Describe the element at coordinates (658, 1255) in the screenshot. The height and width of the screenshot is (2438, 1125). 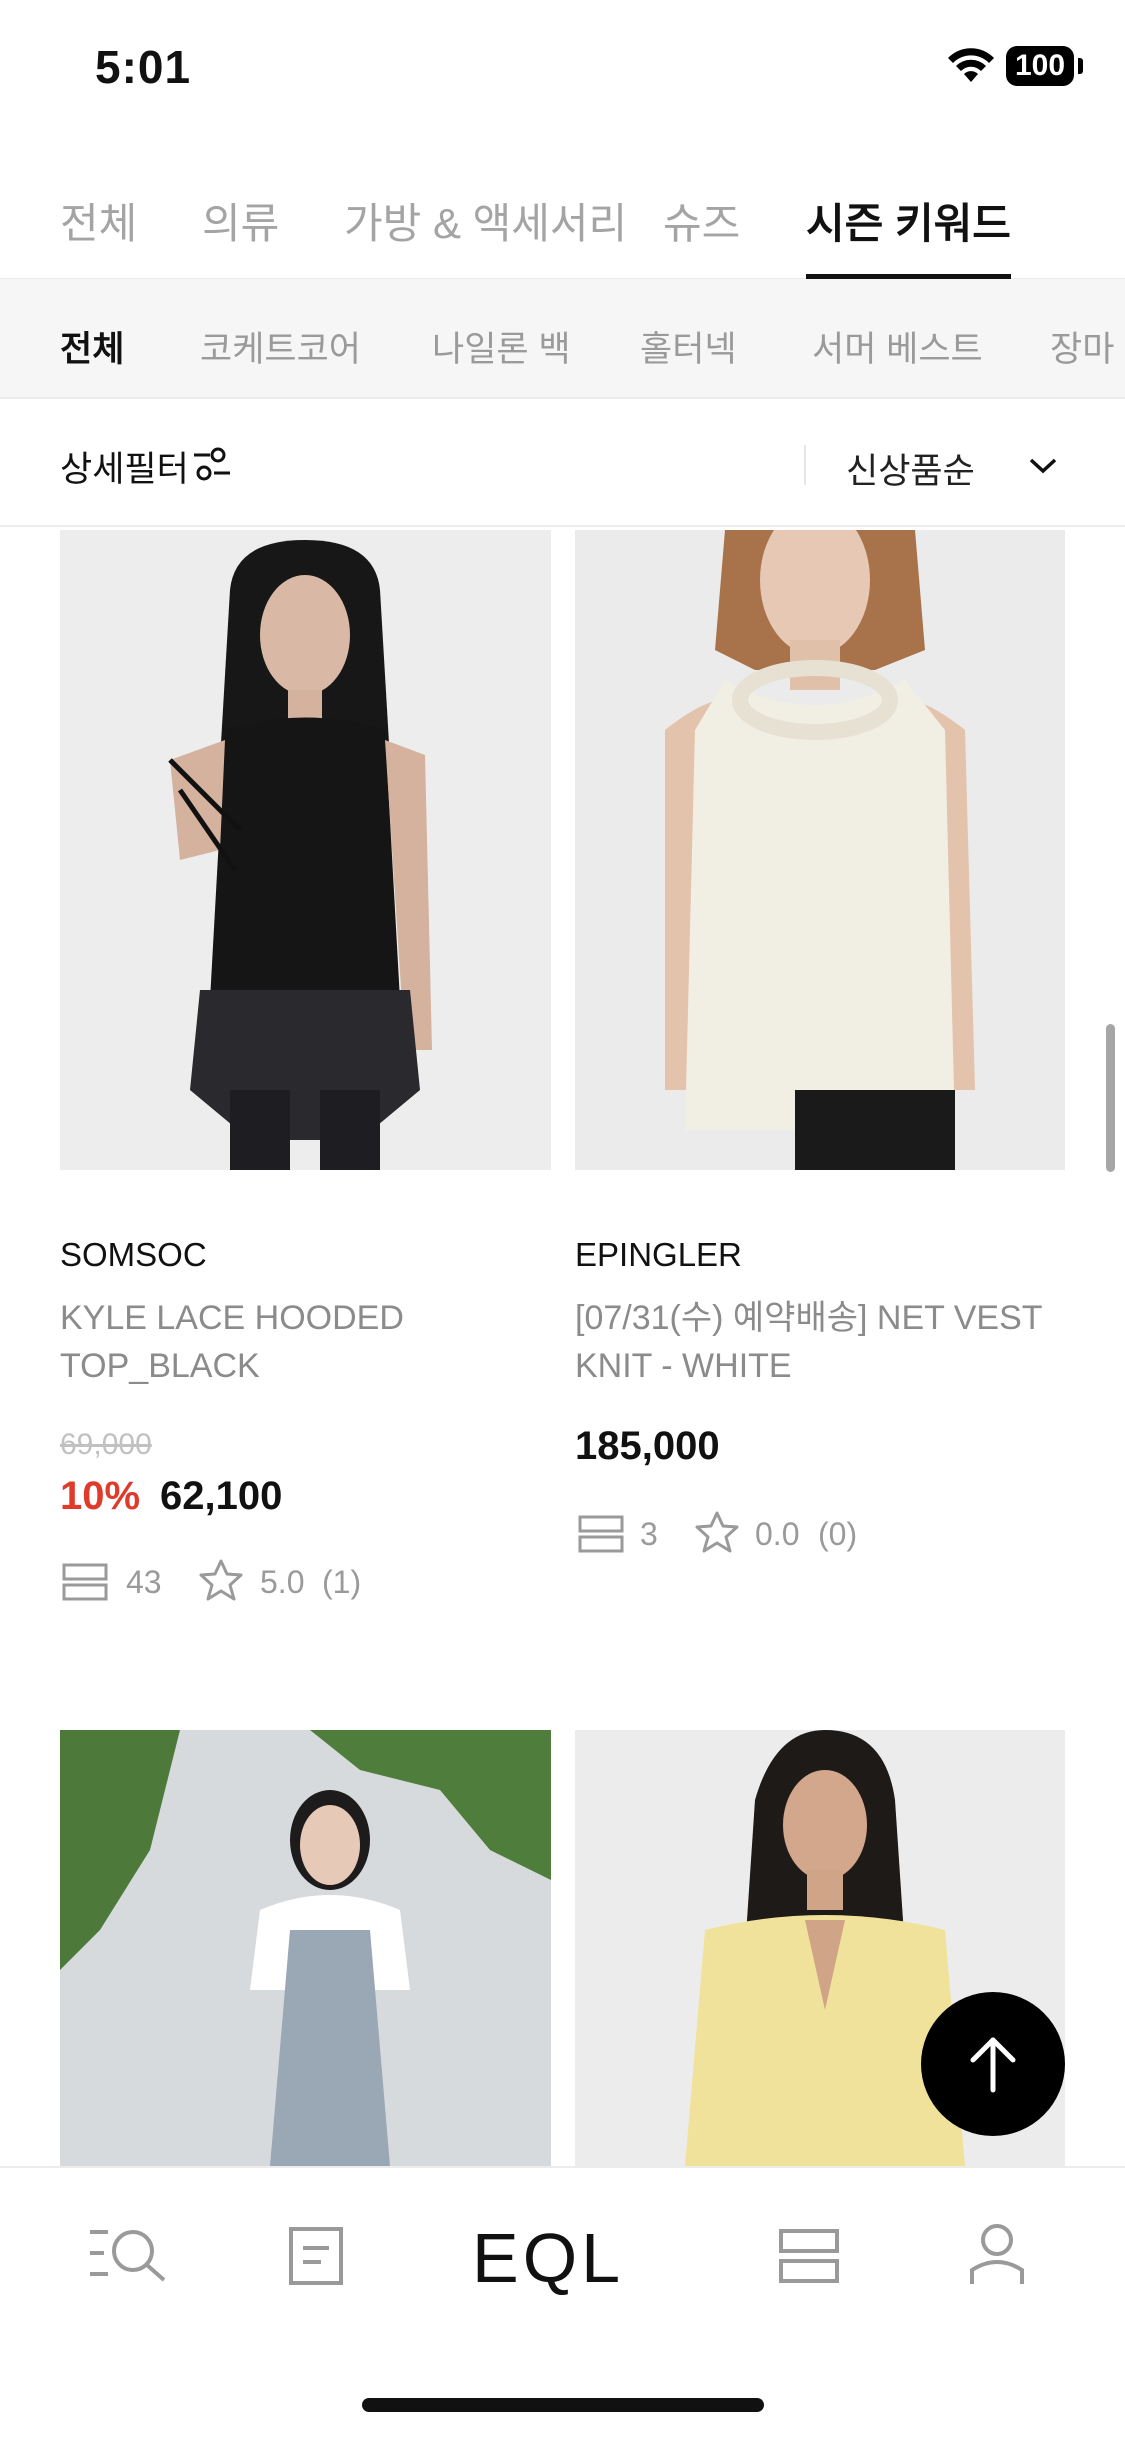
I see `product-brand: EPINGLER` at that location.